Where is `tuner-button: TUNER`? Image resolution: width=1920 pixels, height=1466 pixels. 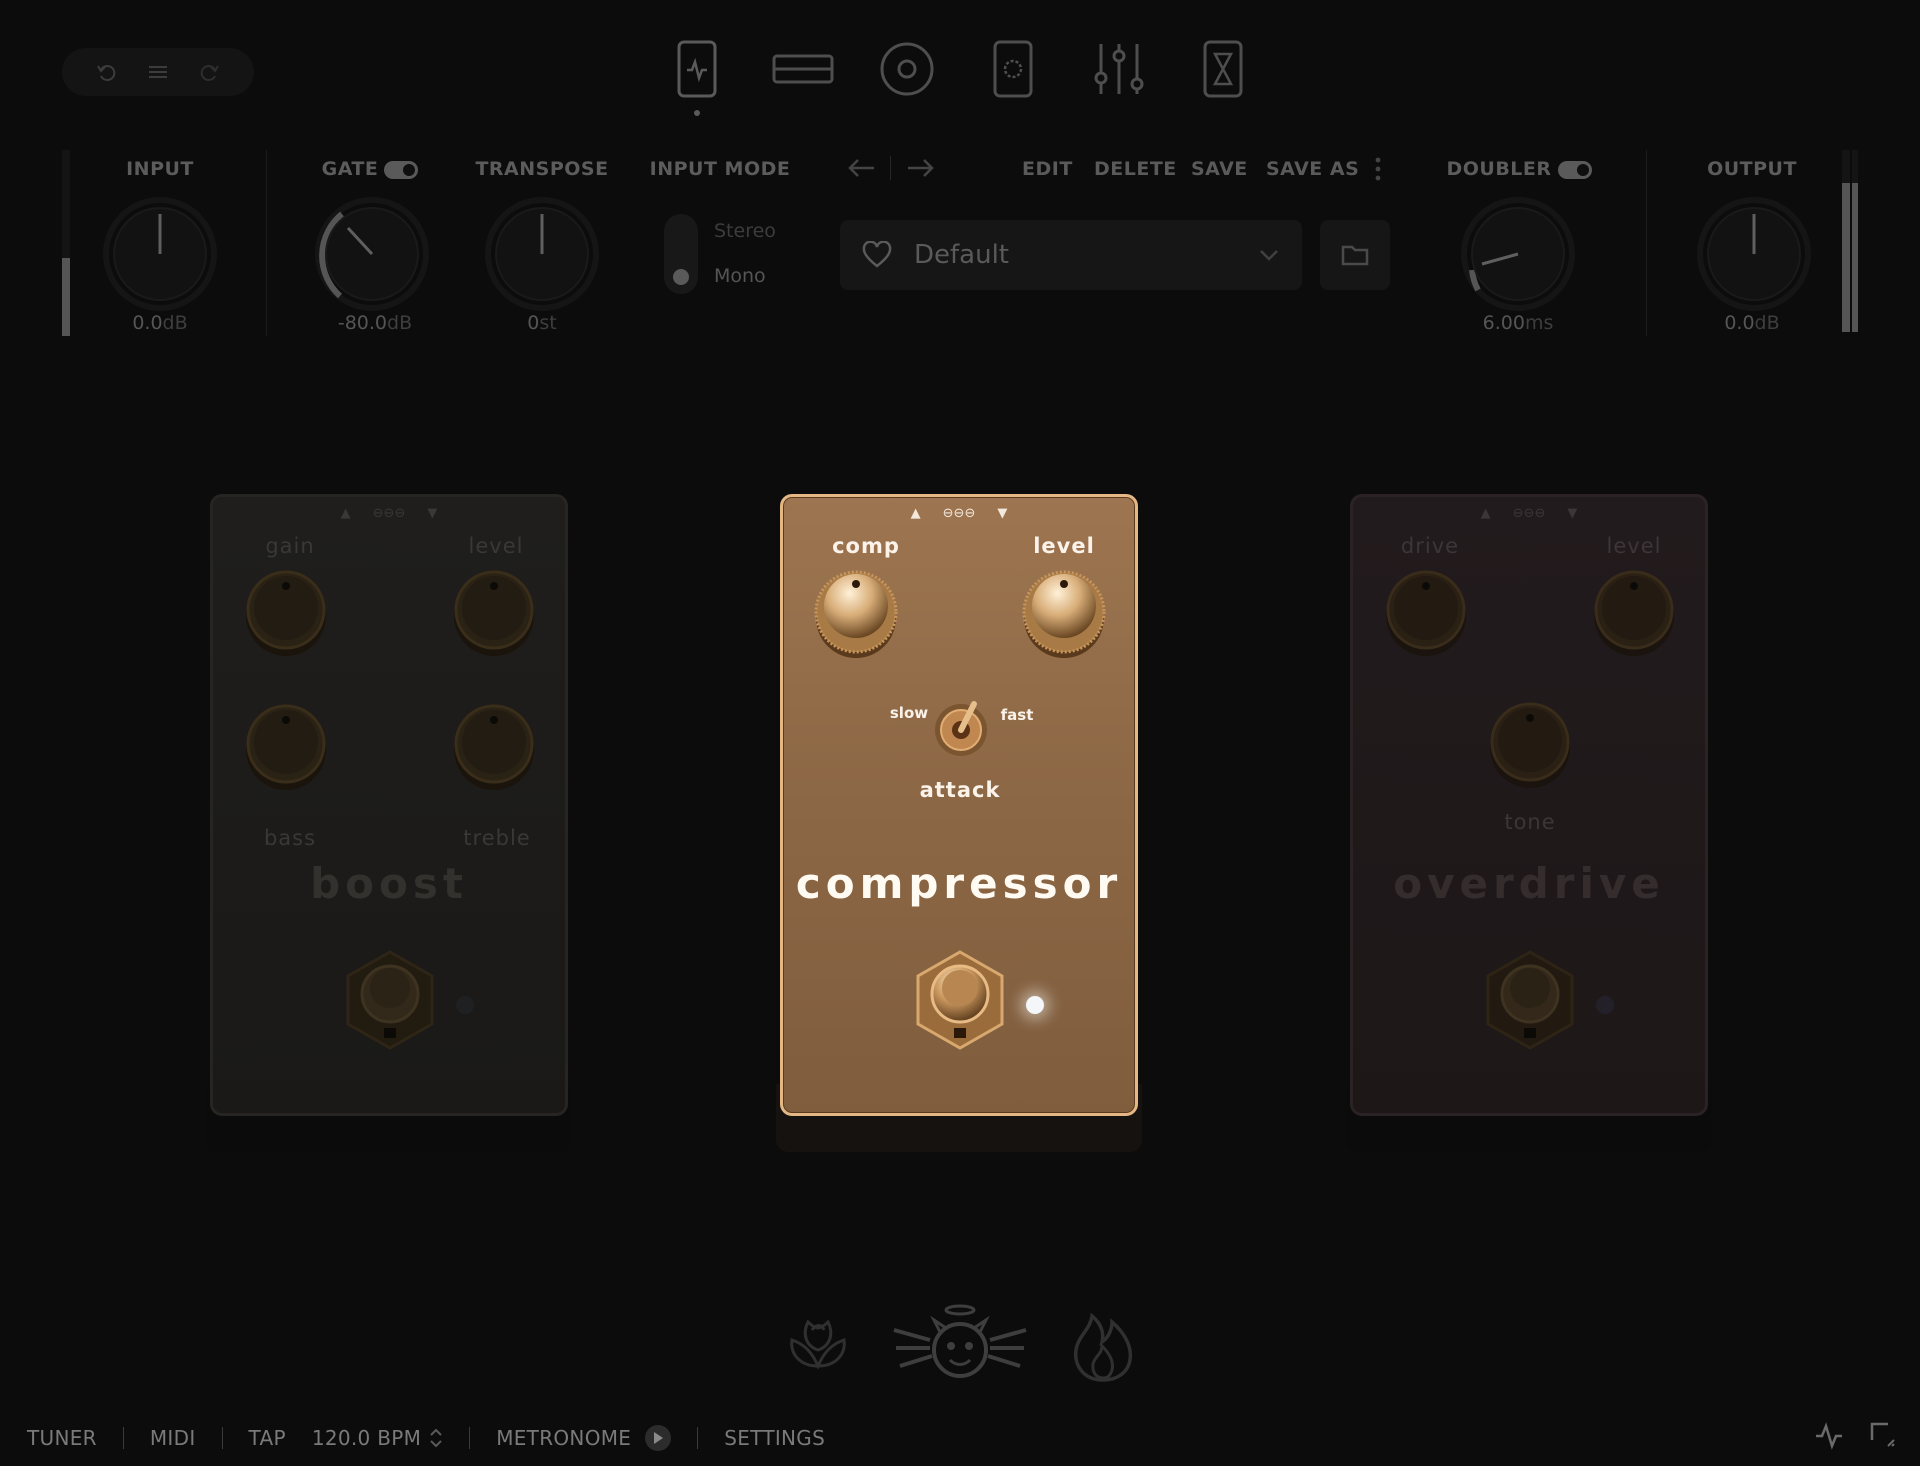 tuner-button: TUNER is located at coordinates (62, 1438).